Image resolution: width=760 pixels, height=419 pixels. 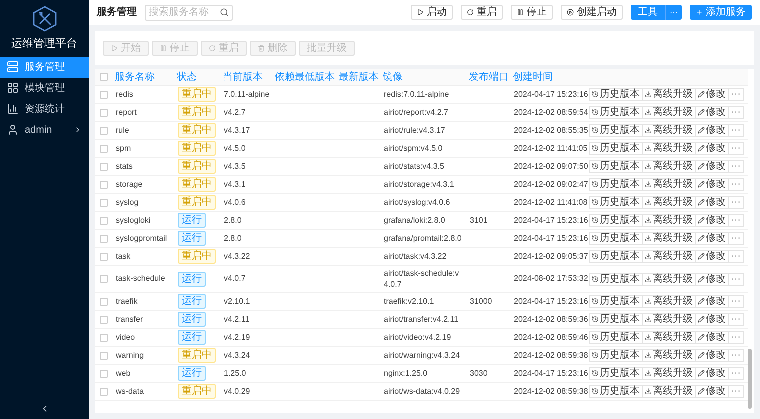 What do you see at coordinates (224, 12) in the screenshot?
I see `search-icon` at bounding box center [224, 12].